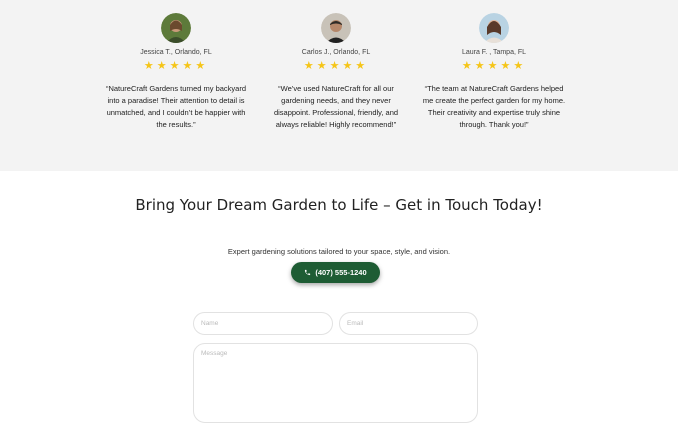  Describe the element at coordinates (308, 272) in the screenshot. I see `phone-icon` at that location.